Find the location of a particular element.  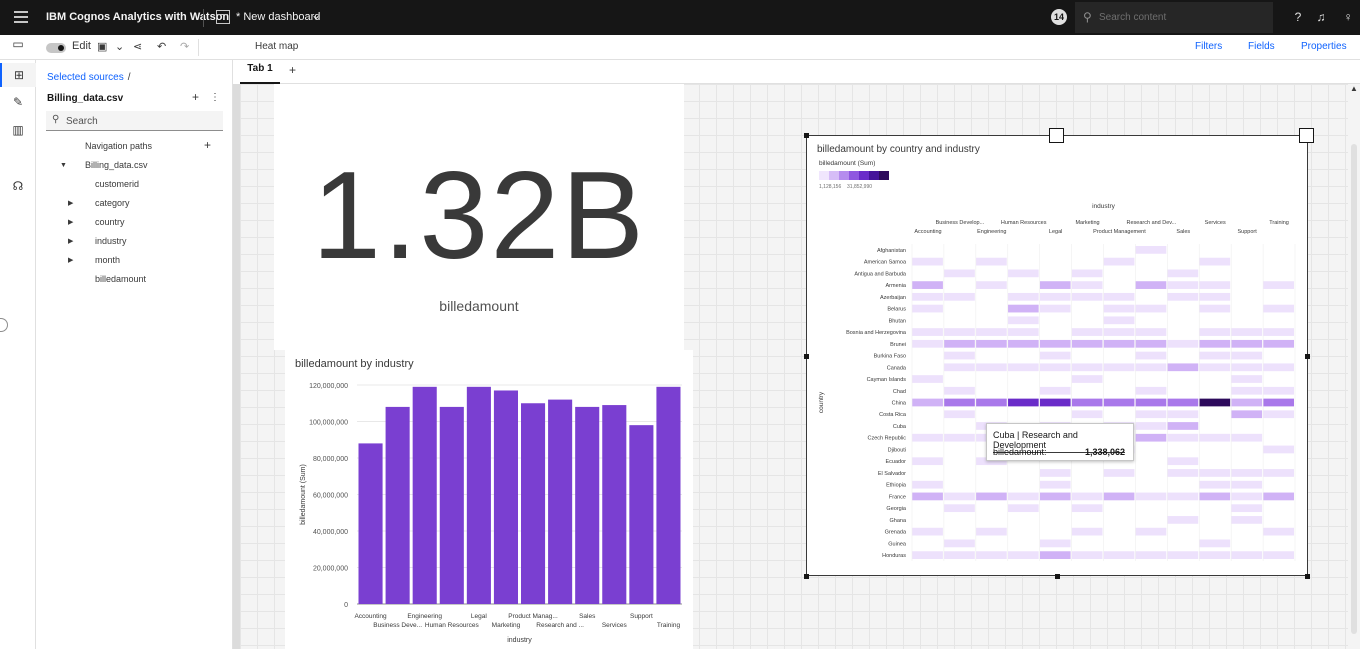

comment-icon: ▭ is located at coordinates (18, 44).